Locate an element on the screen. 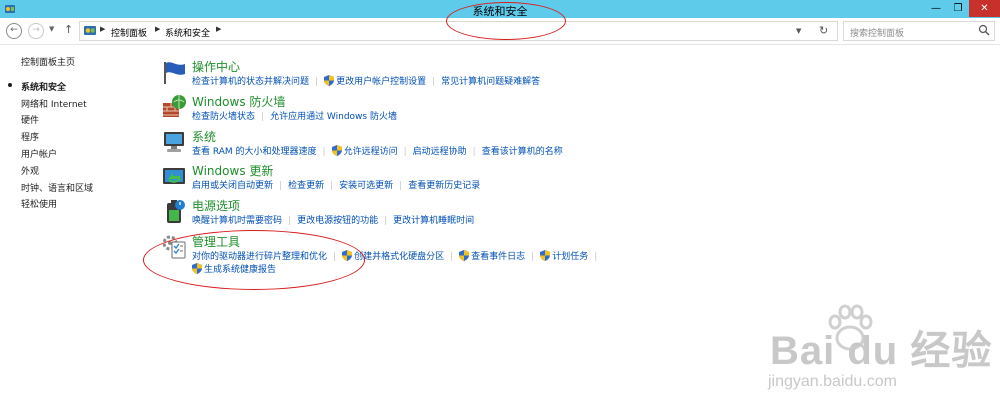 This screenshot has height=418, width=1000. watermark-url: jingyan.baidu.com is located at coordinates (832, 381).